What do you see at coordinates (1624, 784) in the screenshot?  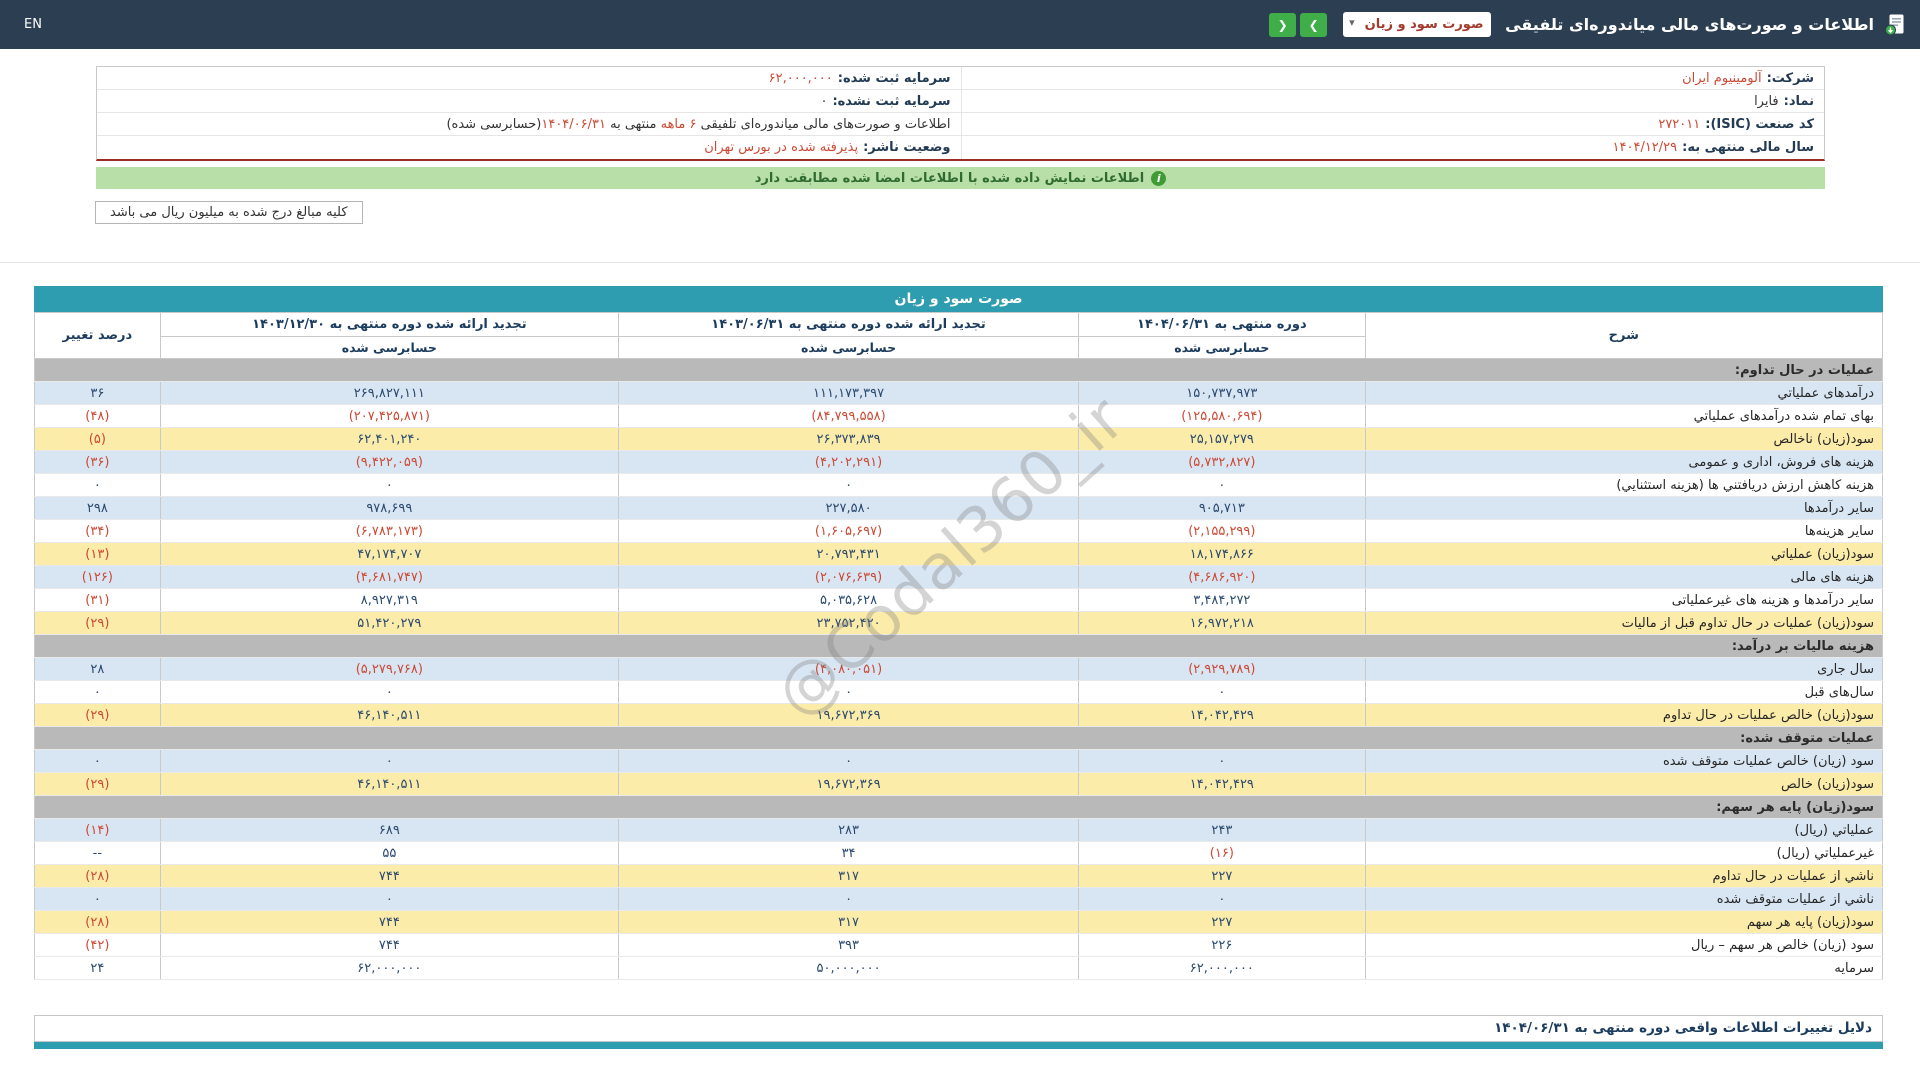 I see `row-label: سود(زیان) خالص` at bounding box center [1624, 784].